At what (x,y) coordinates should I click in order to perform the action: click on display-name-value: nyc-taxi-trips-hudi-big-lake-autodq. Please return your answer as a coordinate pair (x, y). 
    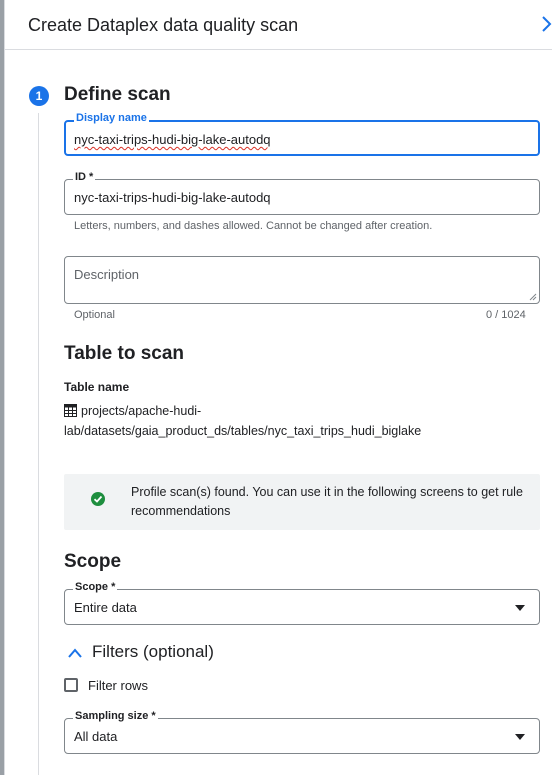
    Looking at the image, I should click on (172, 139).